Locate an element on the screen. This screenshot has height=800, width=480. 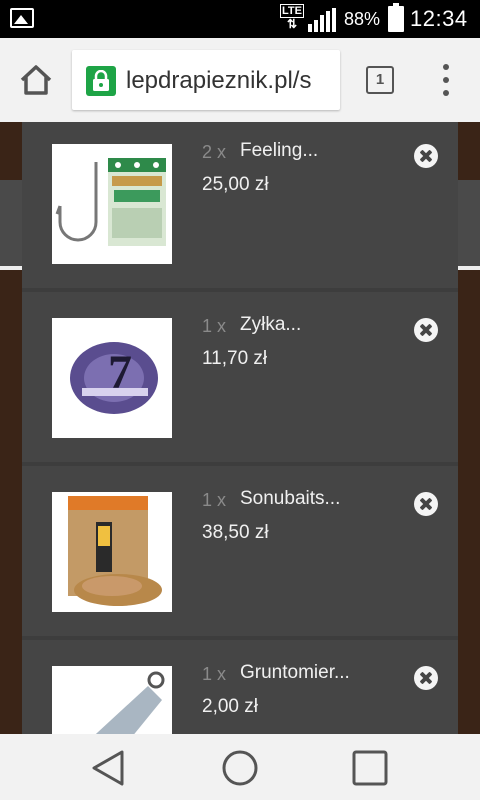
signal-icon is located at coordinates (322, 20).